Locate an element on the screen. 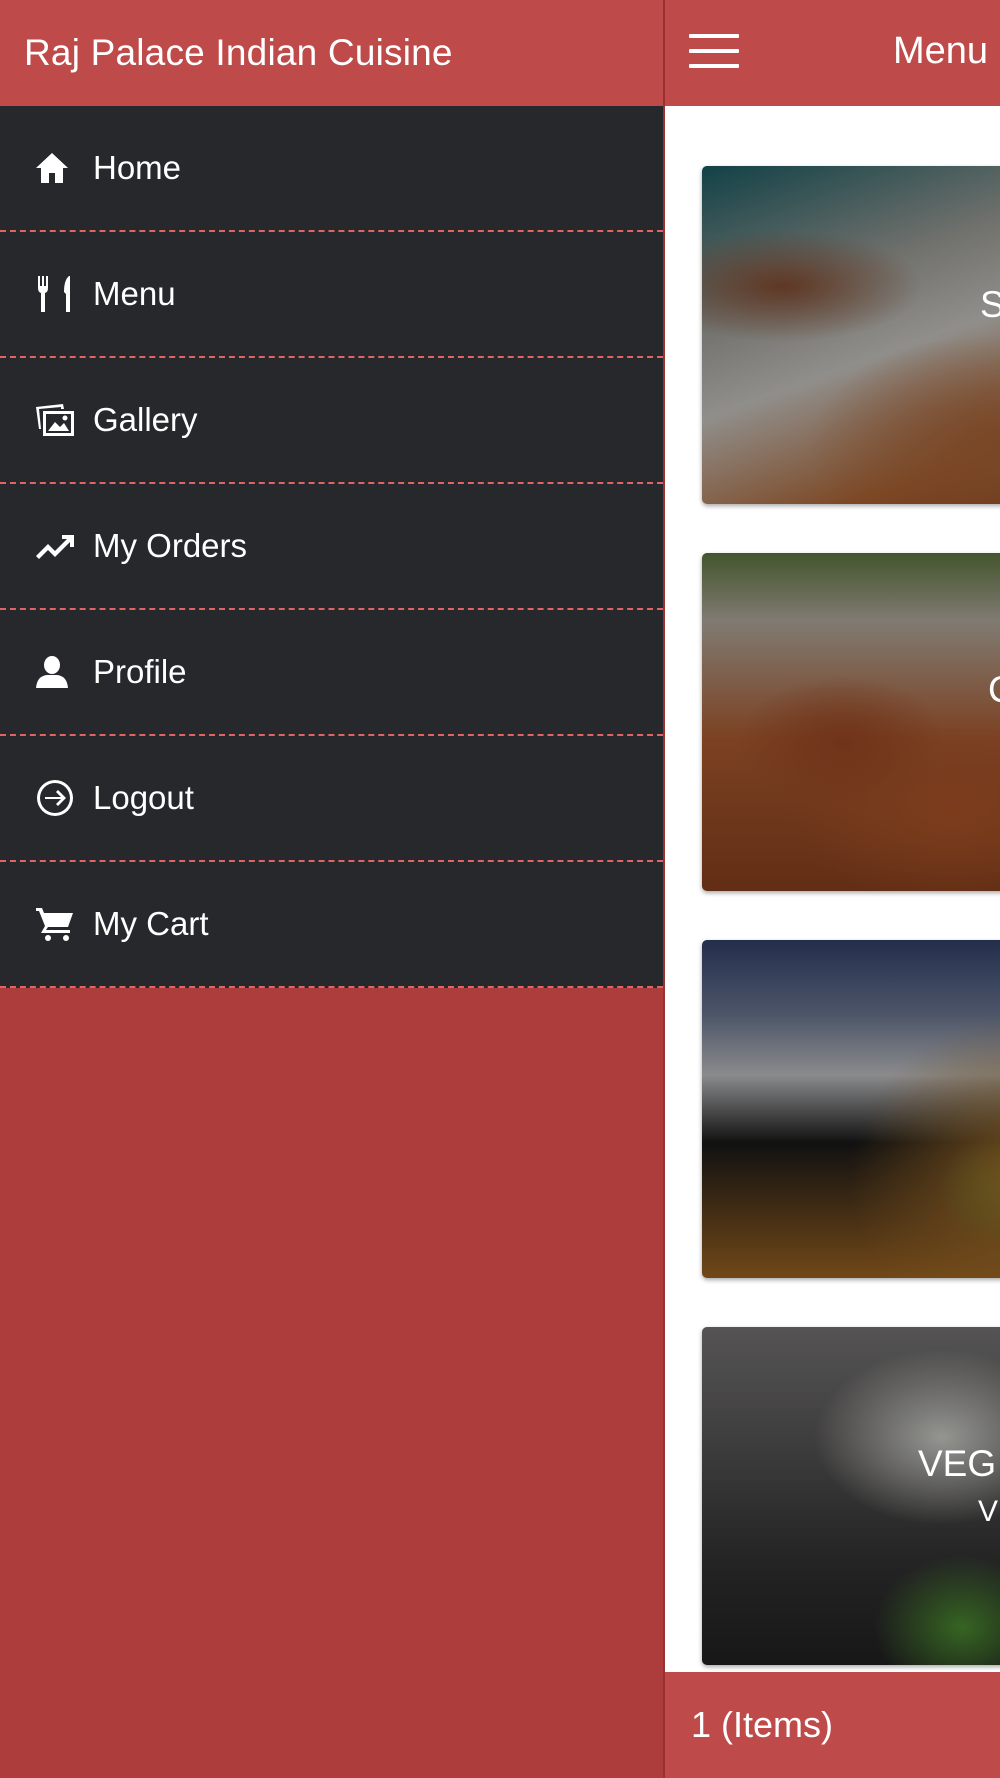 This screenshot has height=1778, width=1000. drawer-item-label: Profile is located at coordinates (140, 671).